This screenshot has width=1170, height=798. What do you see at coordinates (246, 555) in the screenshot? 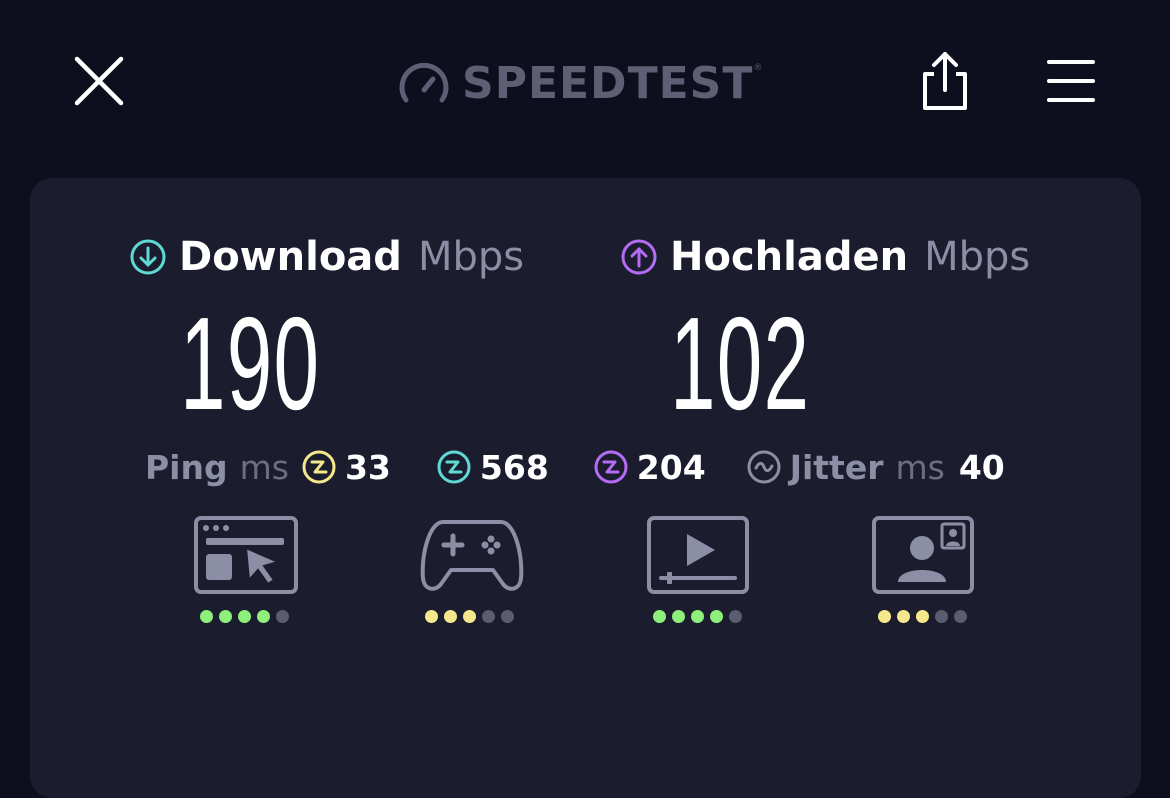
I see `browser-icon` at bounding box center [246, 555].